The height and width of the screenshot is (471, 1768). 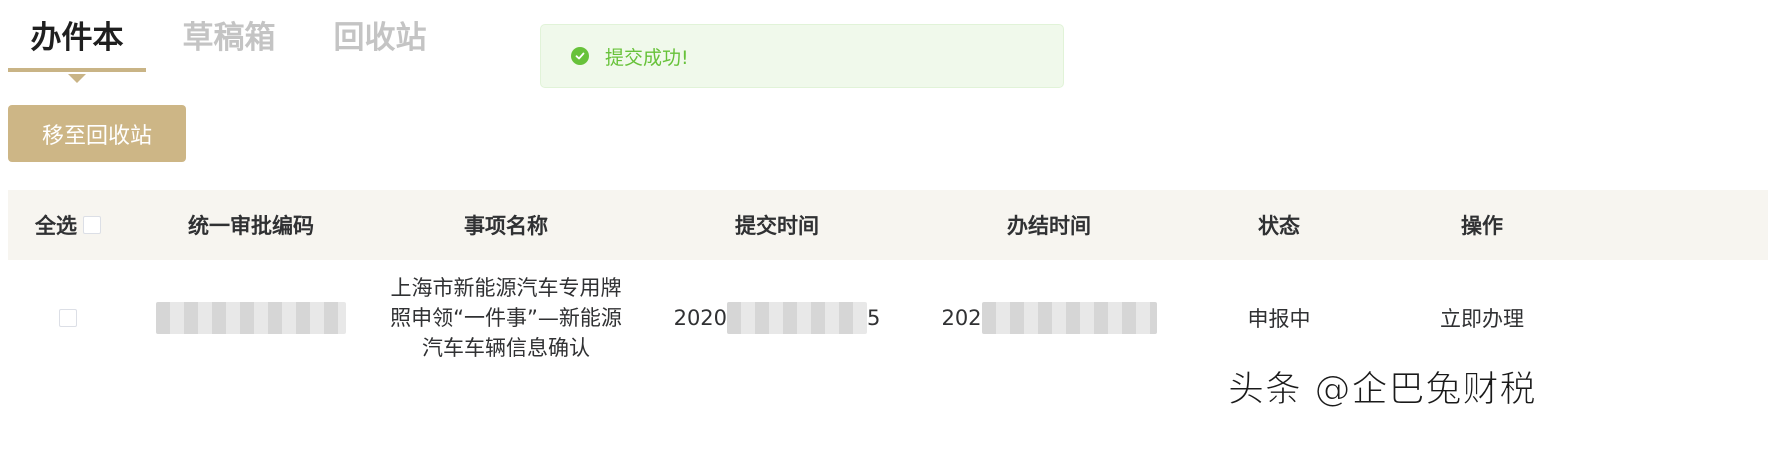 I want to click on action-cell: 立即办理, so click(x=1482, y=318).